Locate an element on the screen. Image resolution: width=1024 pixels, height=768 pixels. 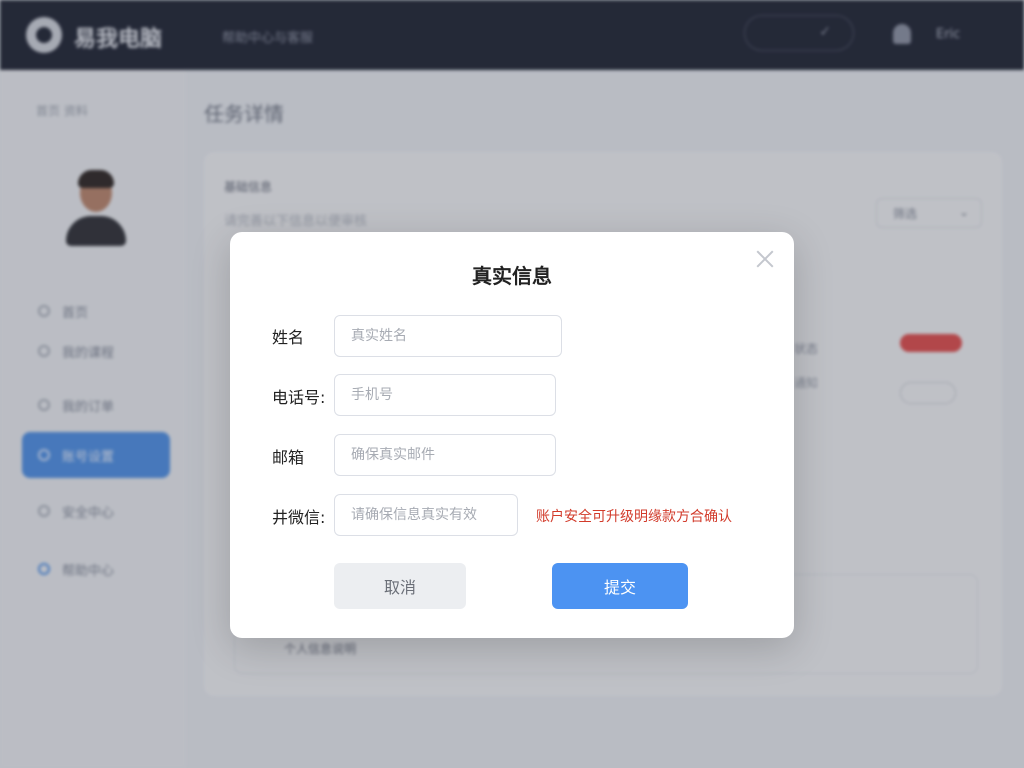
email-field is located at coordinates (445, 455).